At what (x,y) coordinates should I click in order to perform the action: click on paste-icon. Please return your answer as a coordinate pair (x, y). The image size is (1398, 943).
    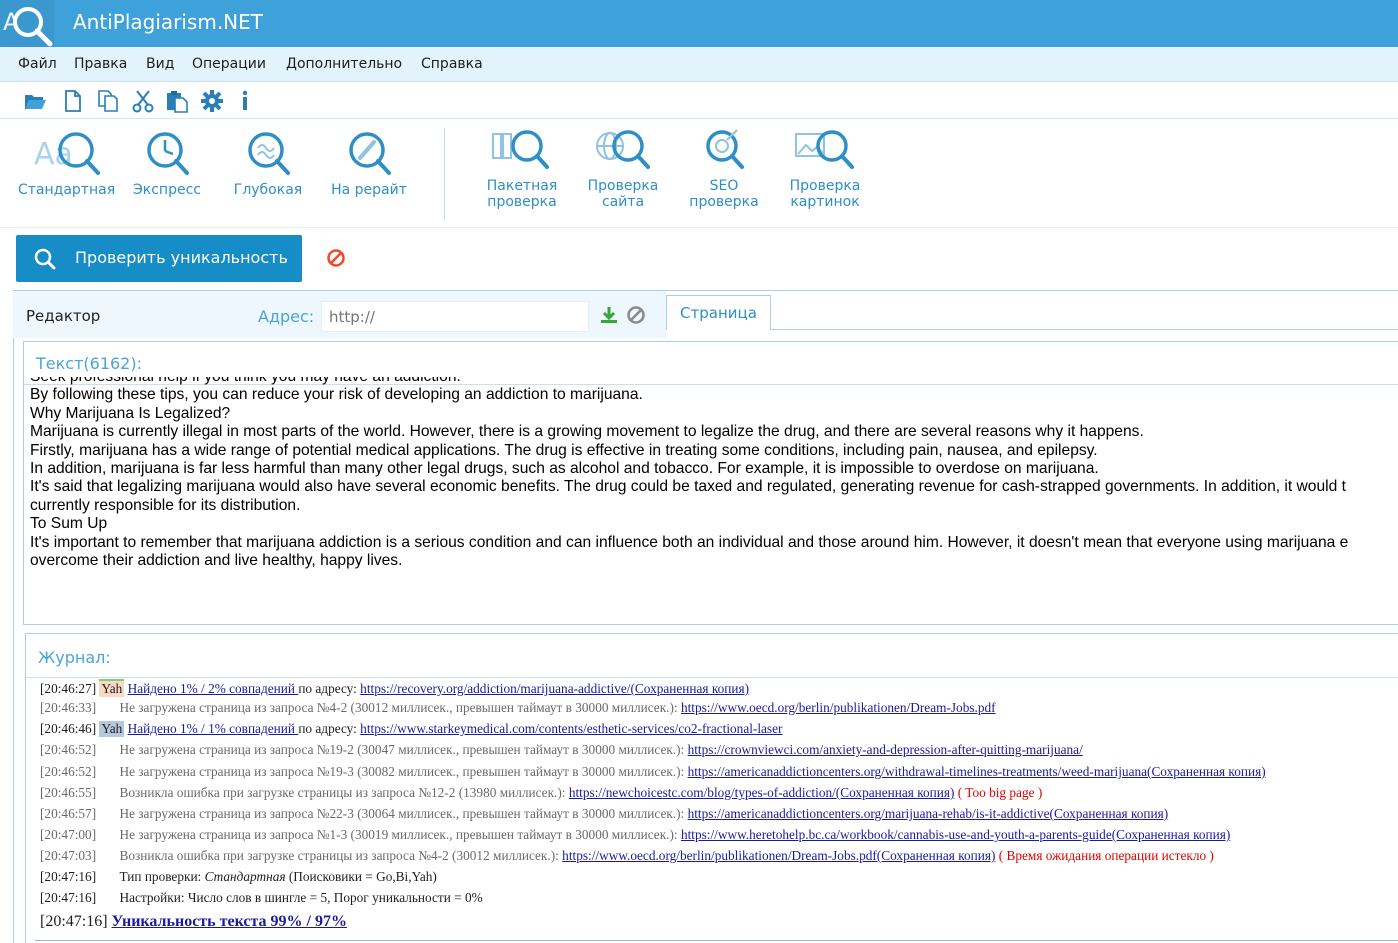
    Looking at the image, I should click on (177, 101).